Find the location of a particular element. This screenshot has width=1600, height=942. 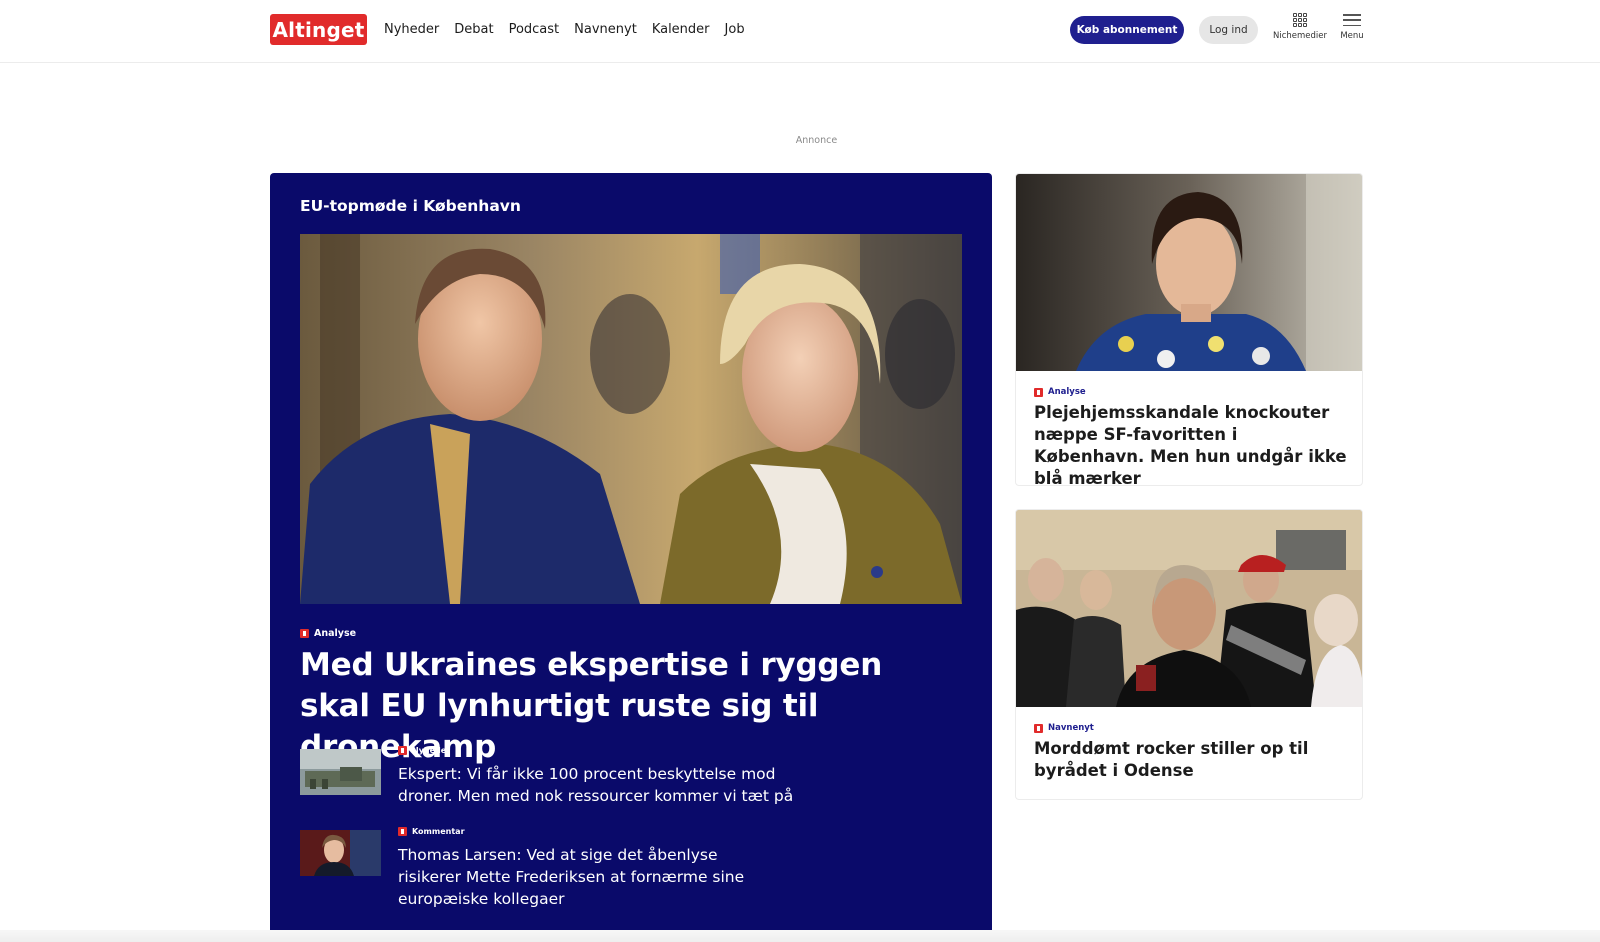

niche-media-button: Nichemedier is located at coordinates (1300, 27).